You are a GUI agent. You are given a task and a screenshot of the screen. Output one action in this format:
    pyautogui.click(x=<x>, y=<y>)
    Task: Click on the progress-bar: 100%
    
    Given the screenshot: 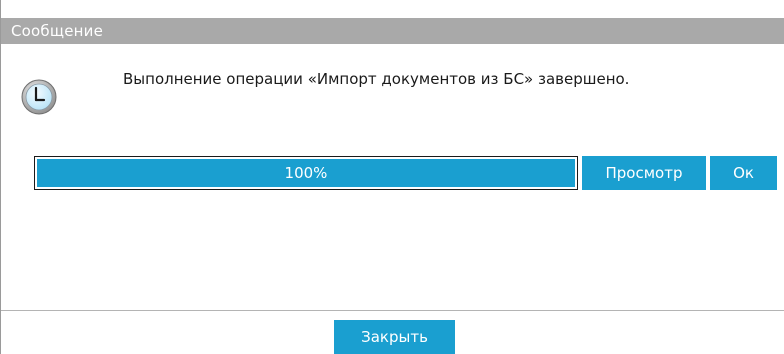 What is the action you would take?
    pyautogui.click(x=306, y=173)
    